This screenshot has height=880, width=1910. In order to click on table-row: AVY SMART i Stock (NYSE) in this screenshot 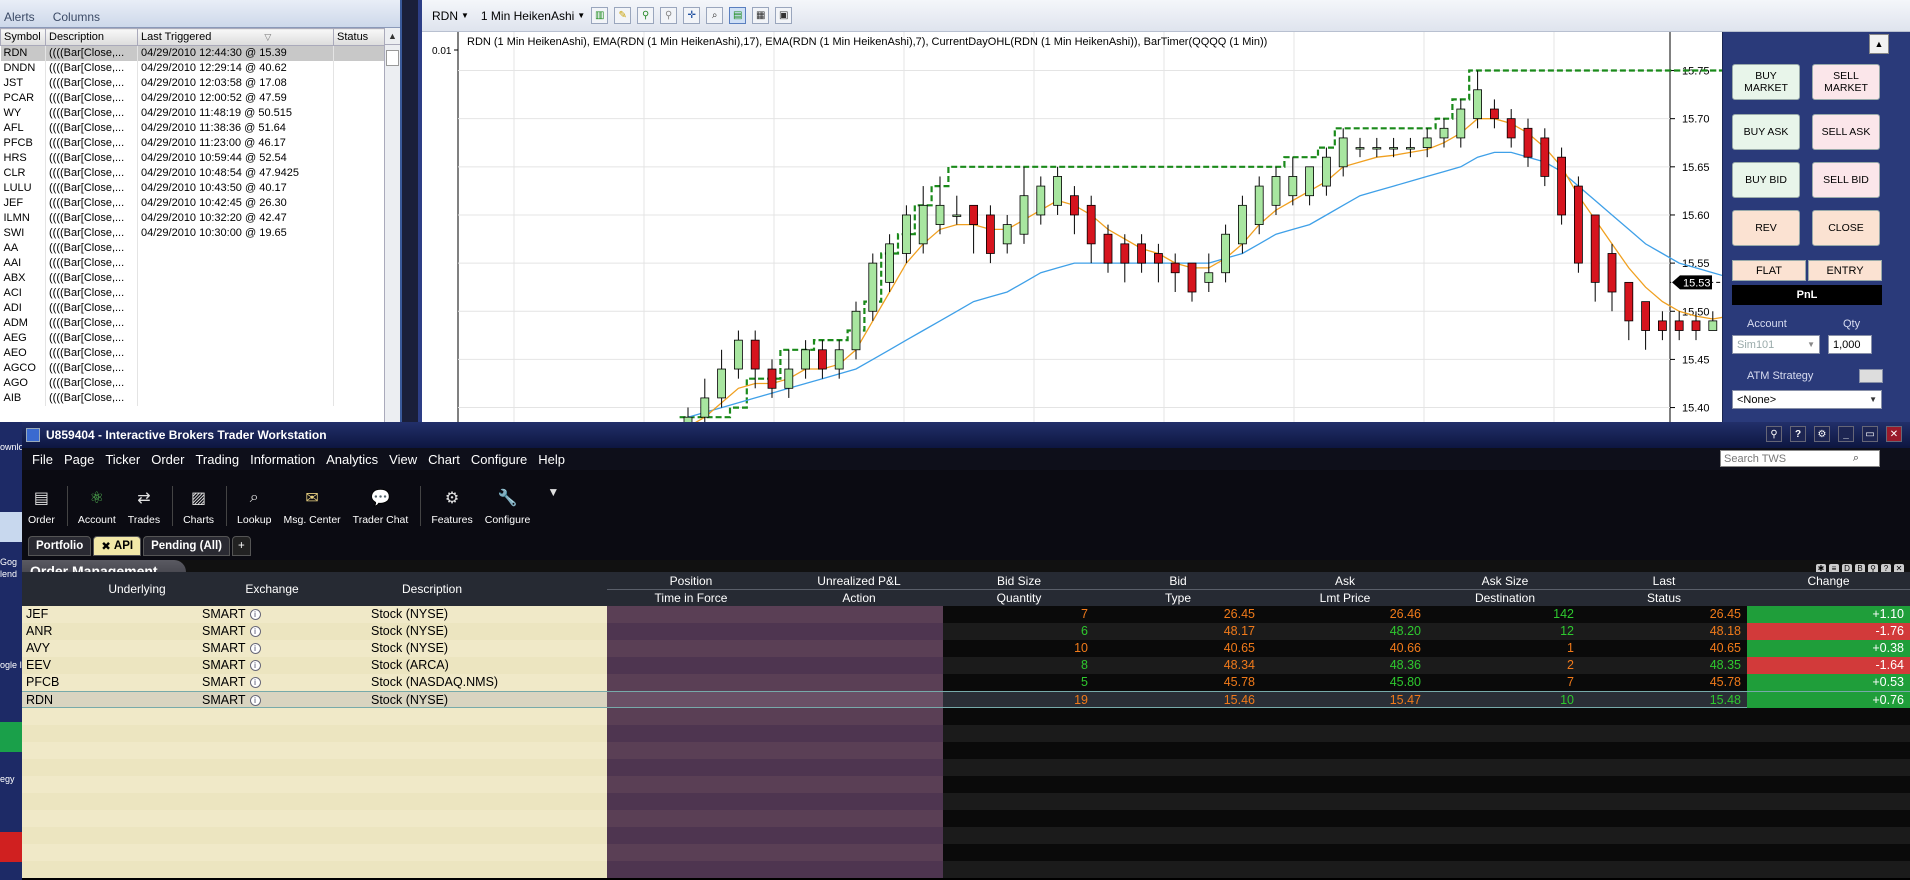, I will do `click(314, 648)`.